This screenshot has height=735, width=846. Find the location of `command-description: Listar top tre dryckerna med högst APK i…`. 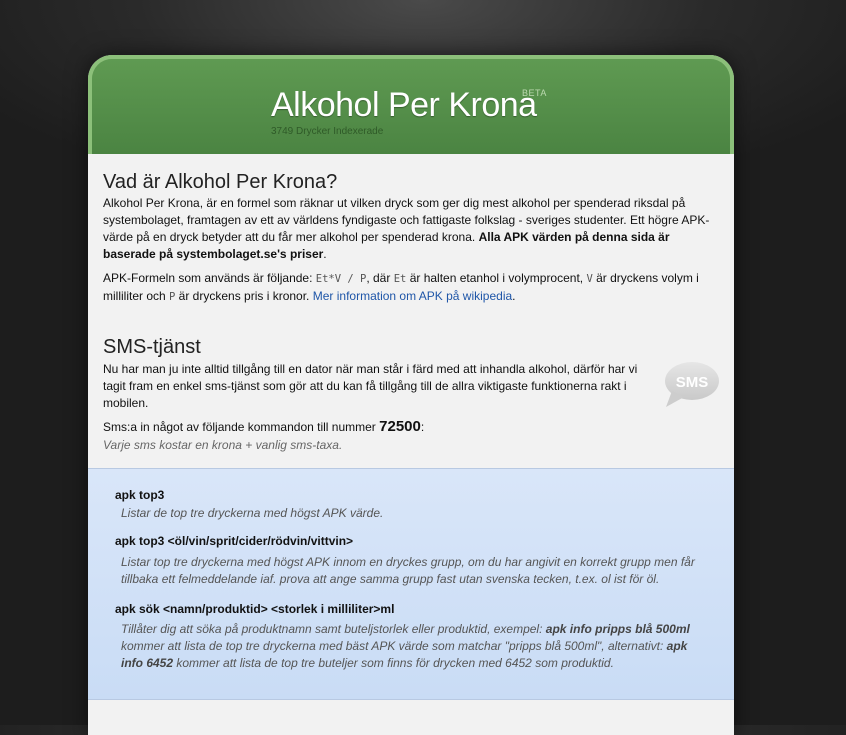

command-description: Listar top tre dryckerna med högst APK i… is located at coordinates (408, 570).